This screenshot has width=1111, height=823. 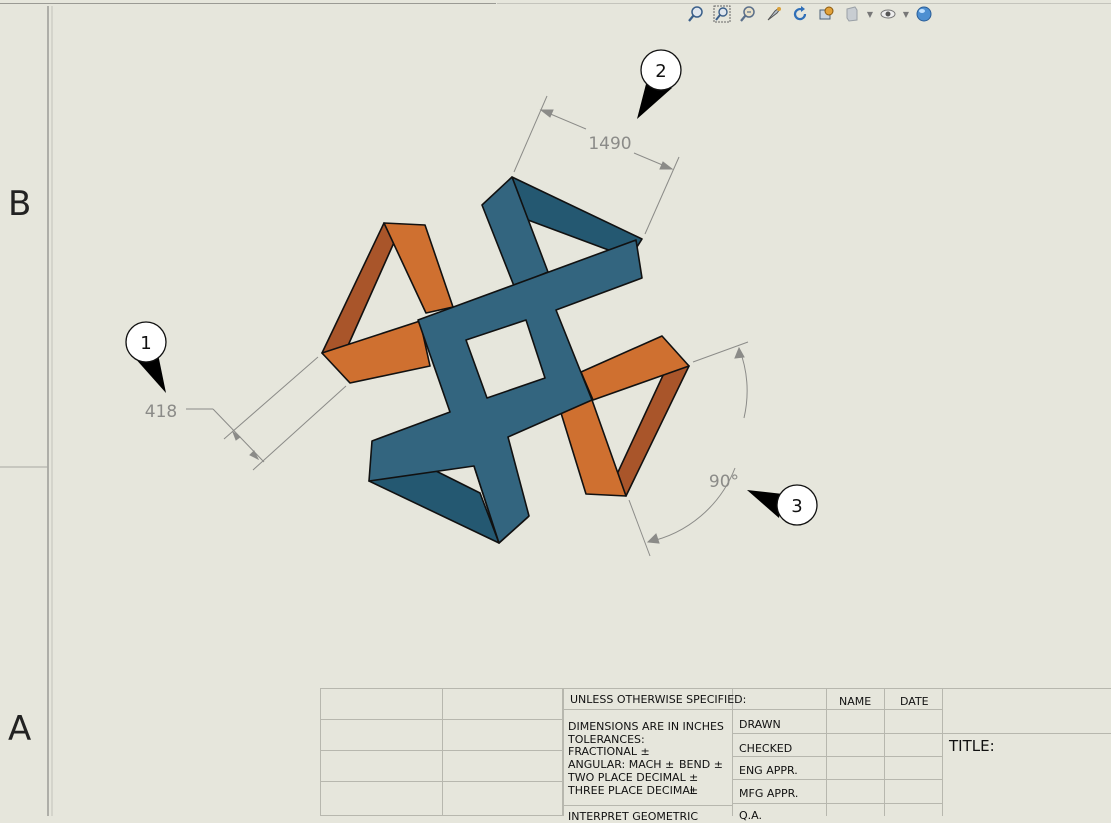 I want to click on drawn-label: DRAWN, so click(x=760, y=724).